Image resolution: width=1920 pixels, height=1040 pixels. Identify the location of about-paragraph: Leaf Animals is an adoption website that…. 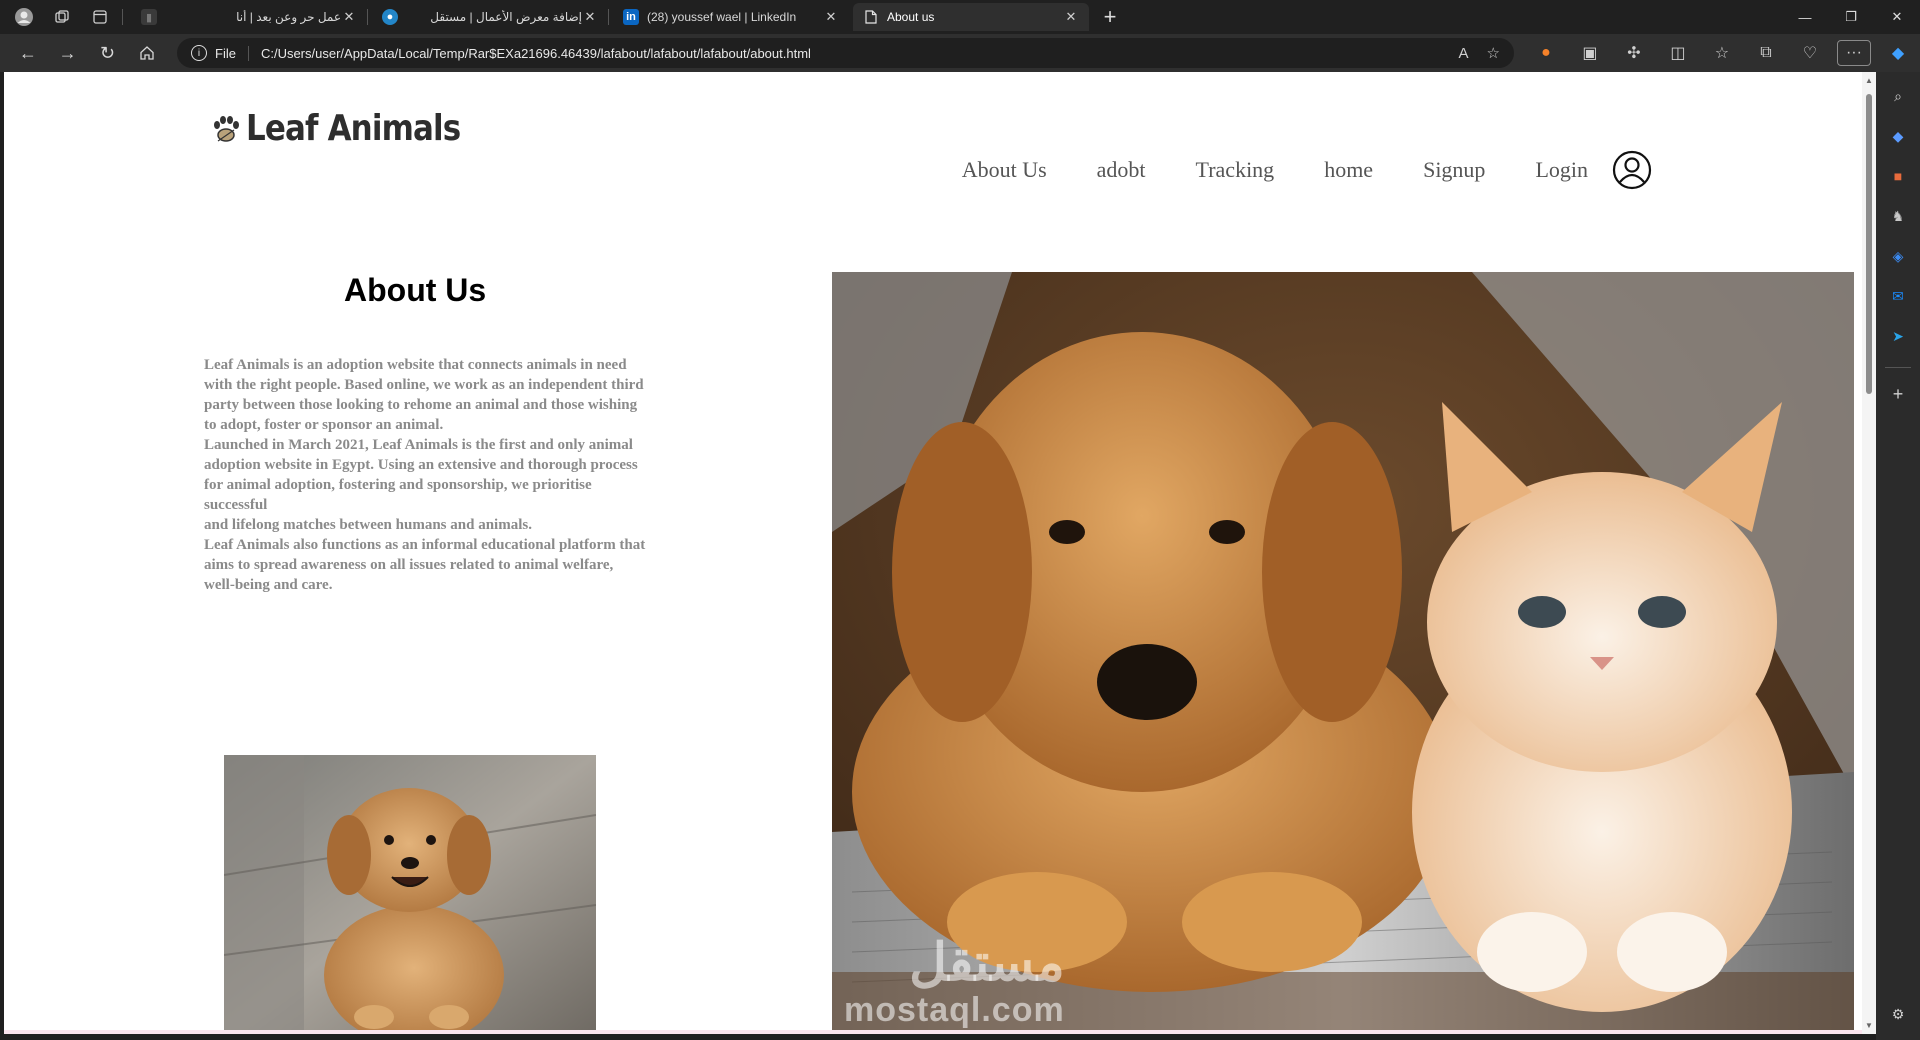
(429, 475).